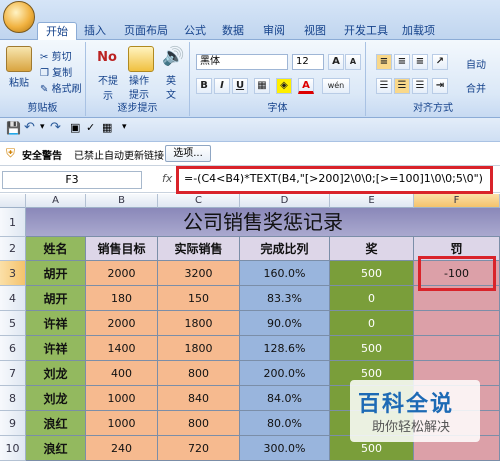 The height and width of the screenshot is (463, 500). Describe the element at coordinates (336, 86) in the screenshot. I see `phonetic-button: wén` at that location.